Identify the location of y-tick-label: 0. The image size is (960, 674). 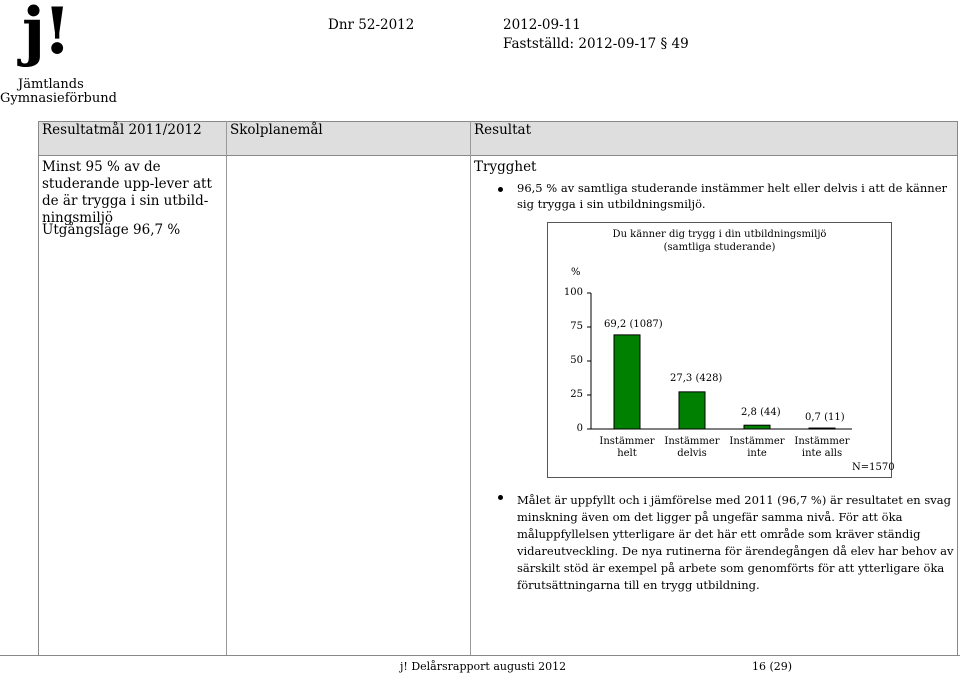
(579, 428).